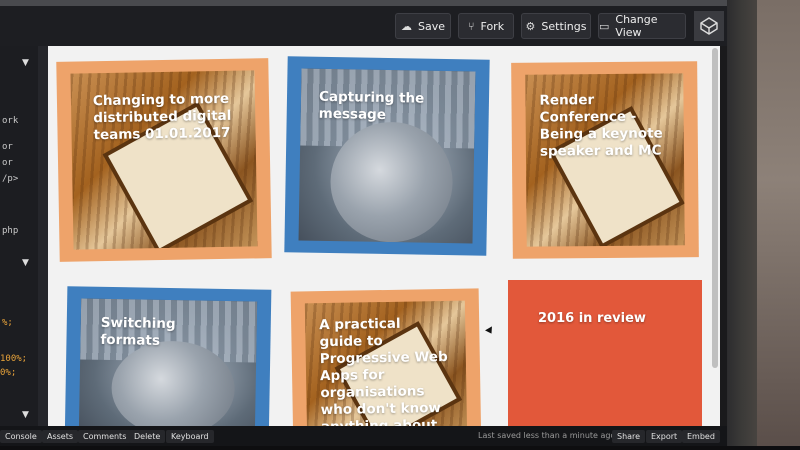  Describe the element at coordinates (391, 182) in the screenshot. I see `cat-fur` at that location.